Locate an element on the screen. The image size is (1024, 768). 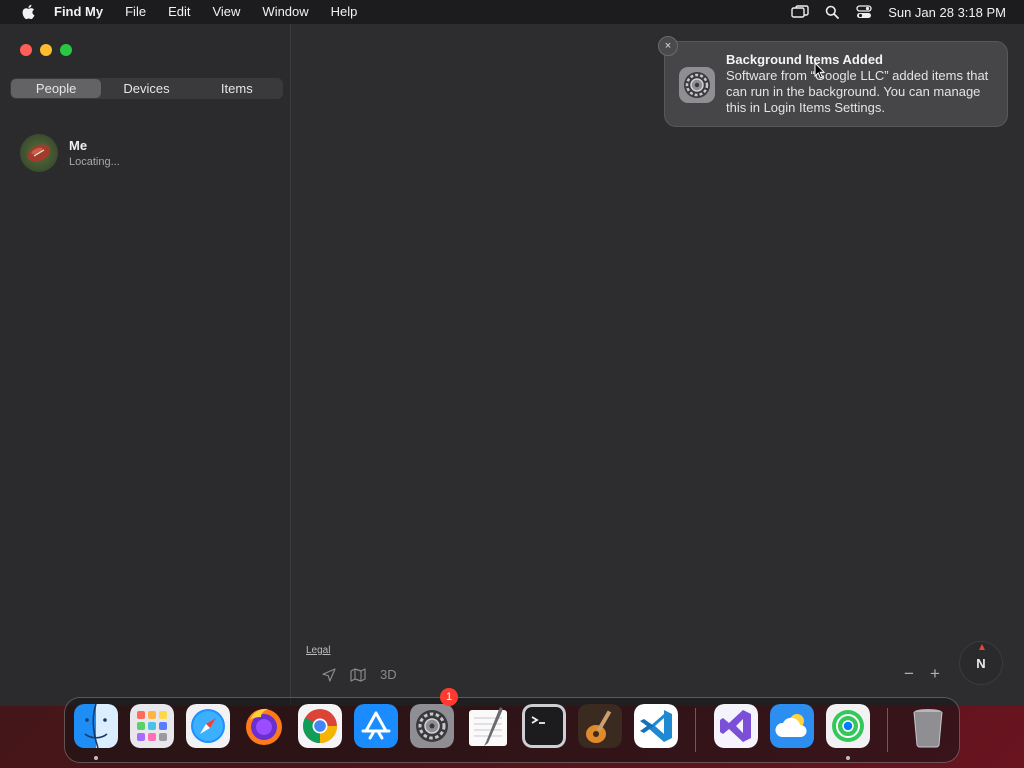
dock-safari-icon is located at coordinates (208, 726).